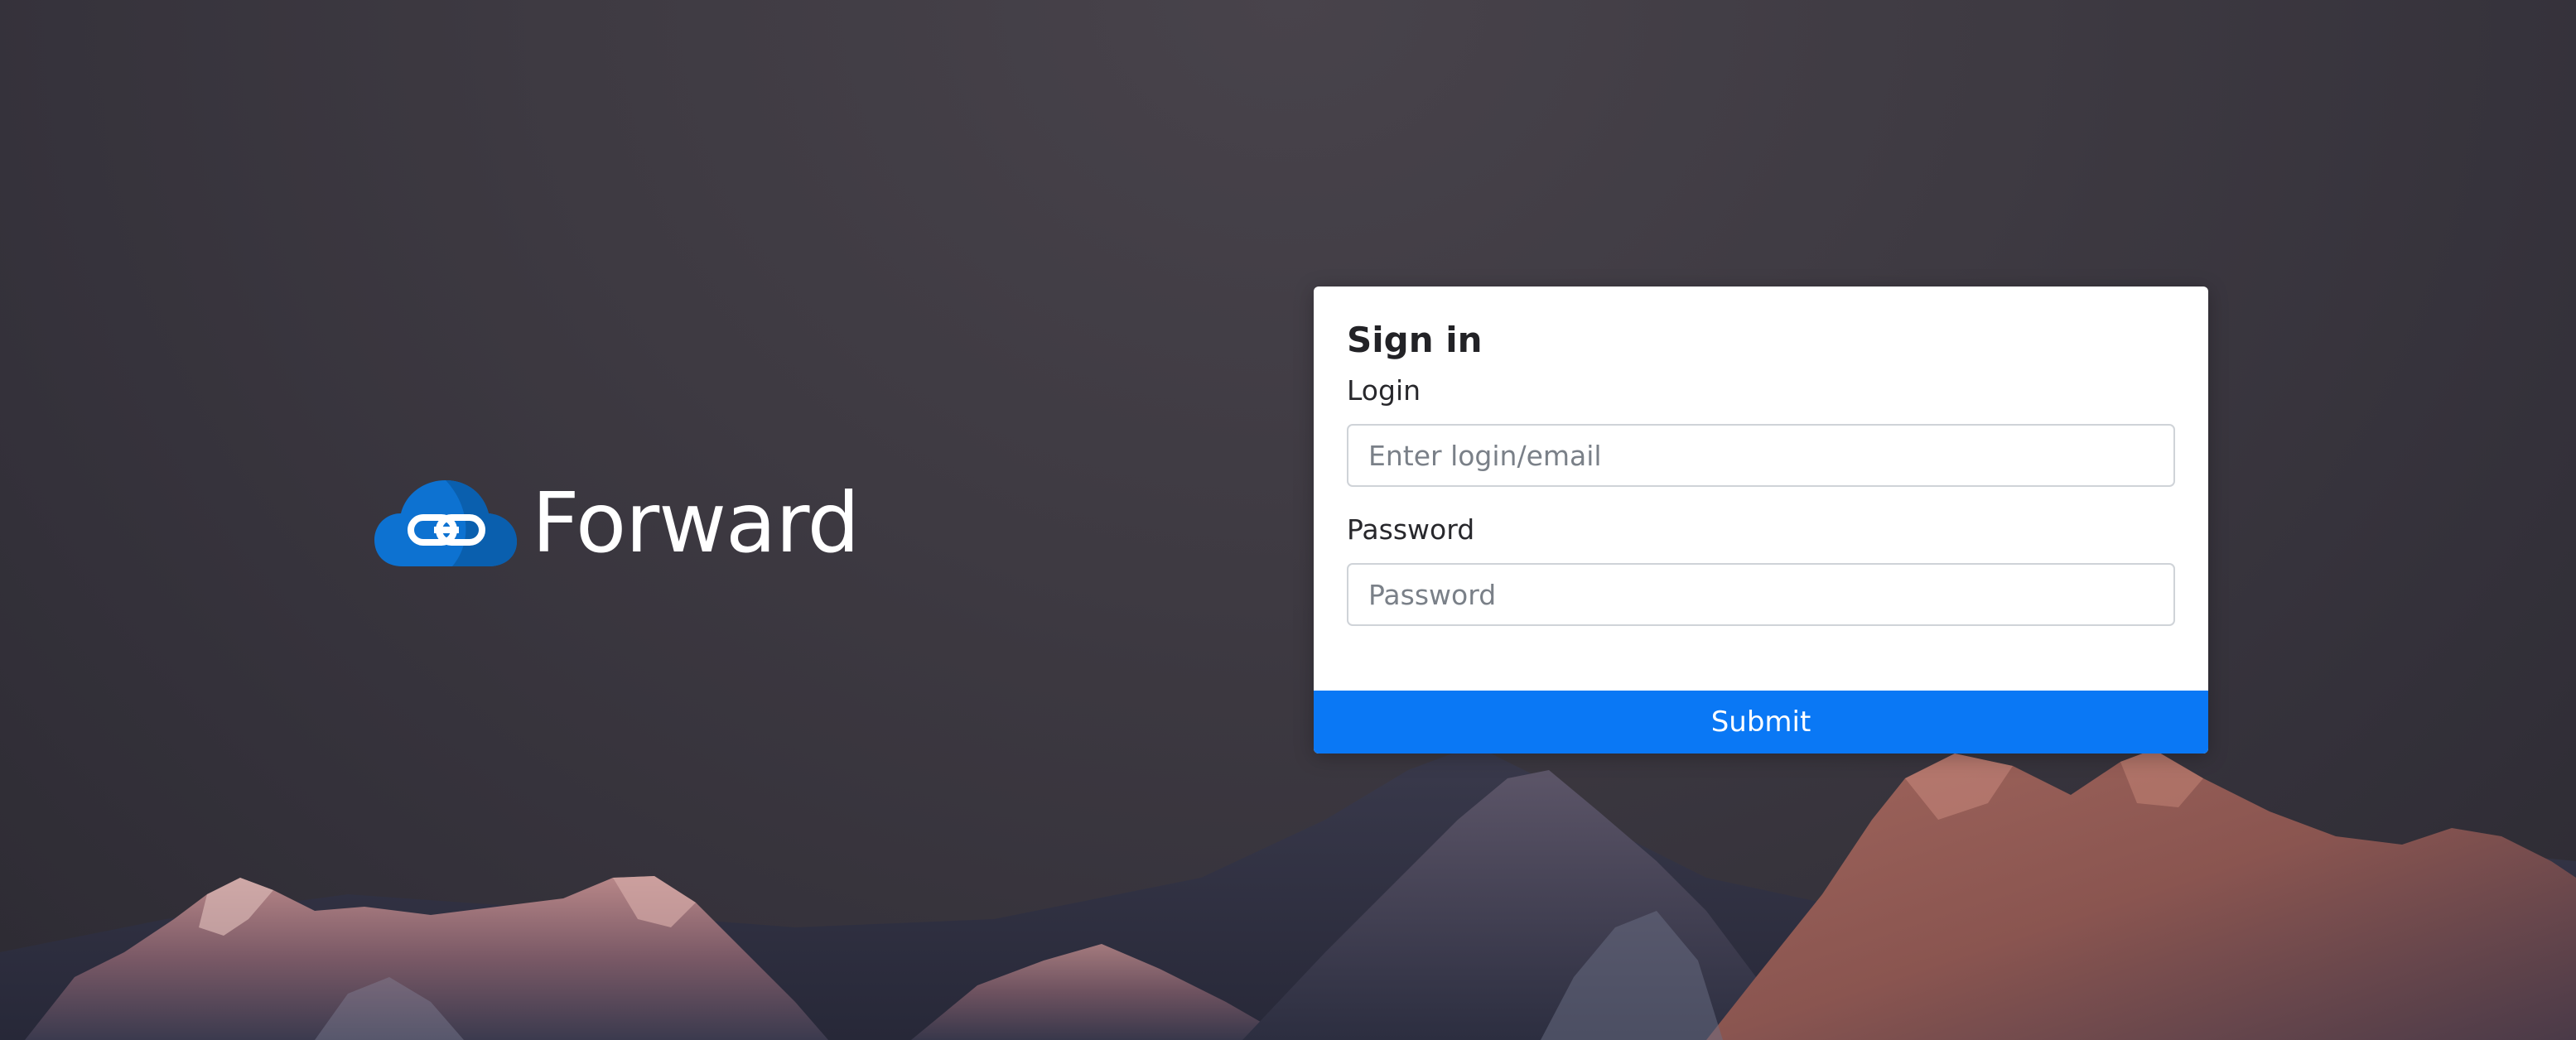  I want to click on submit-button: Submit, so click(1761, 722).